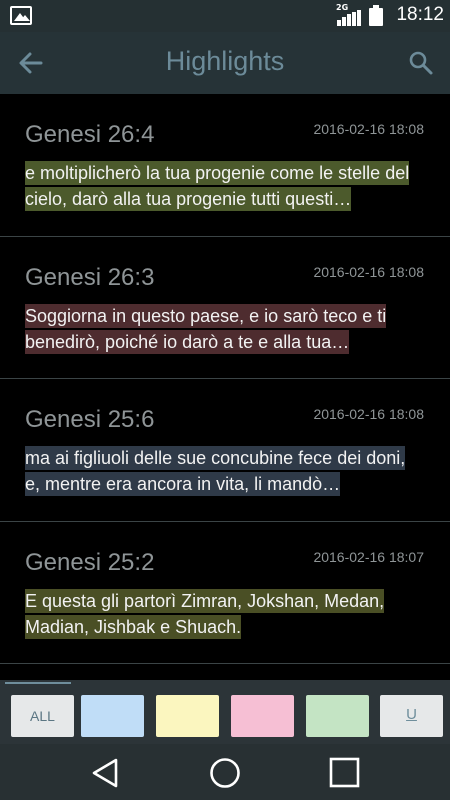  What do you see at coordinates (42, 716) in the screenshot?
I see `filter-all-button: ALL` at bounding box center [42, 716].